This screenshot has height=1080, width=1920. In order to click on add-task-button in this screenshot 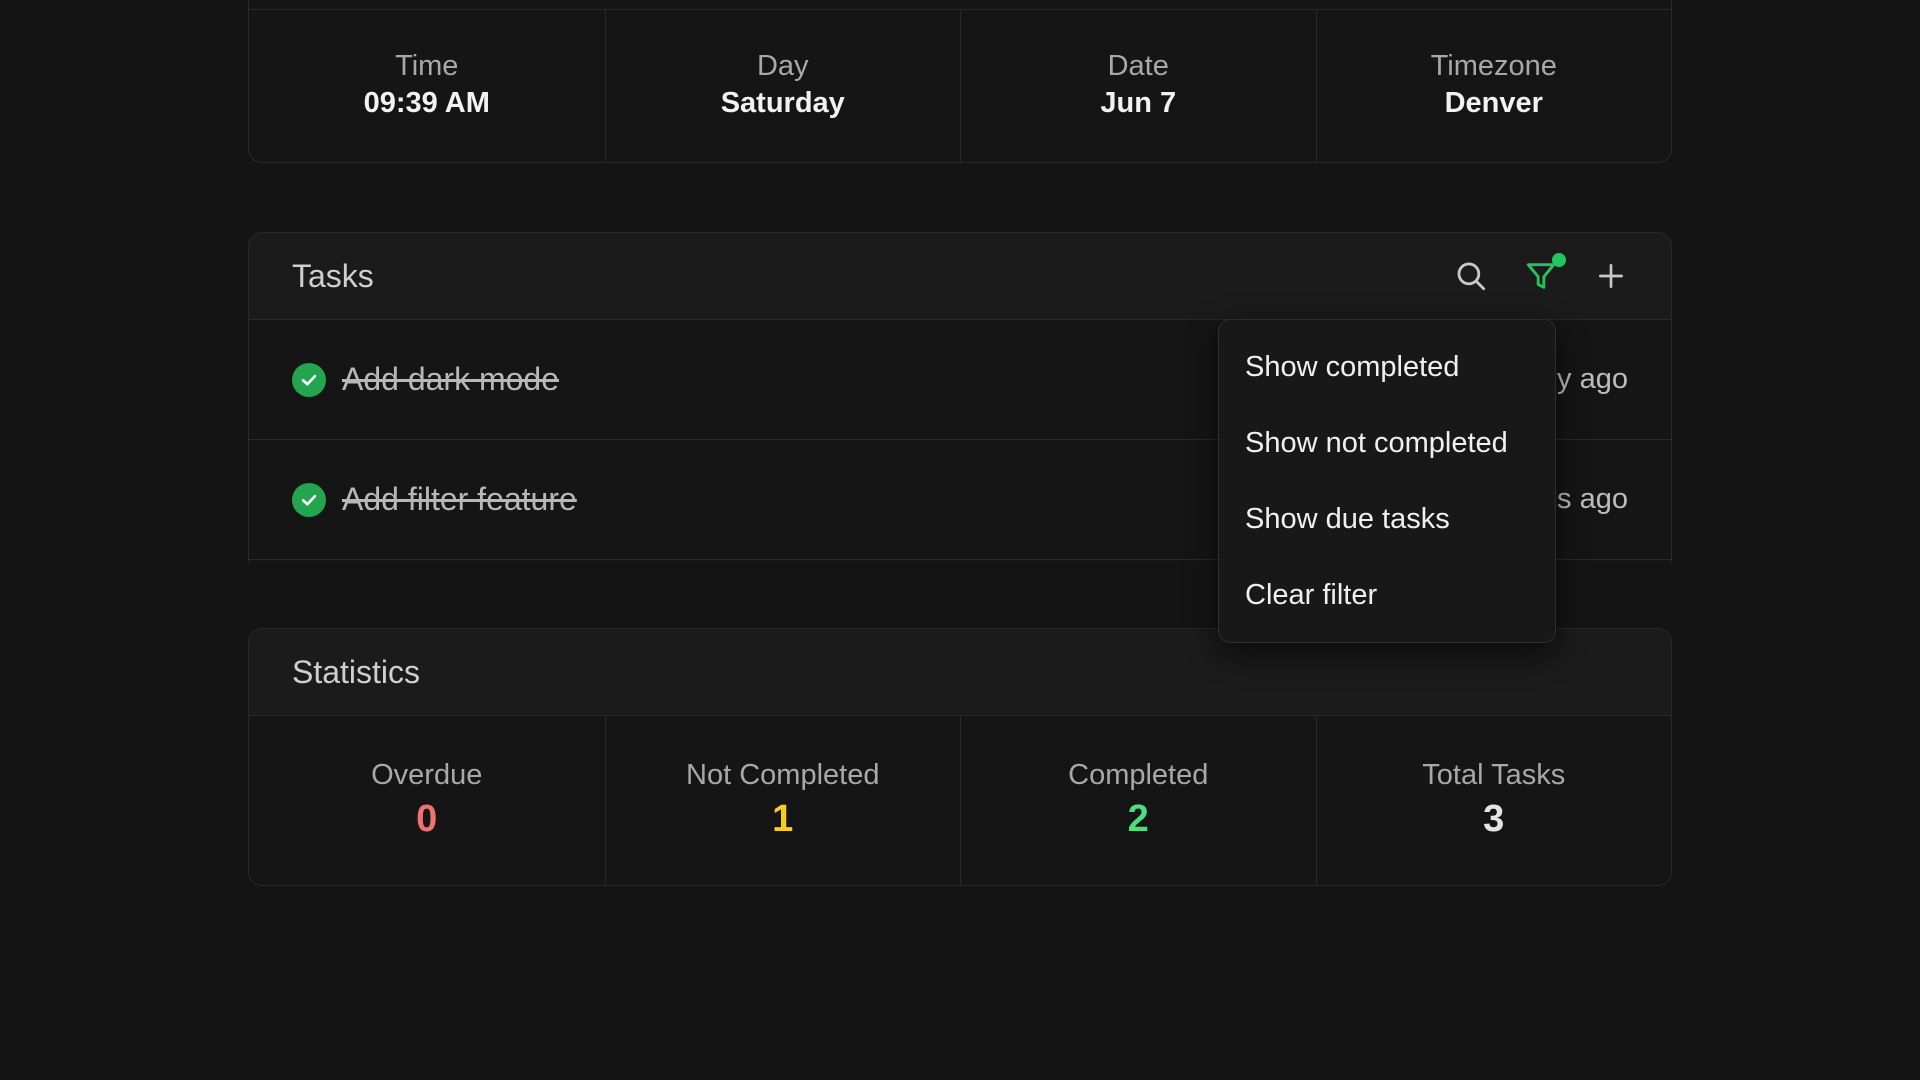, I will do `click(1611, 276)`.